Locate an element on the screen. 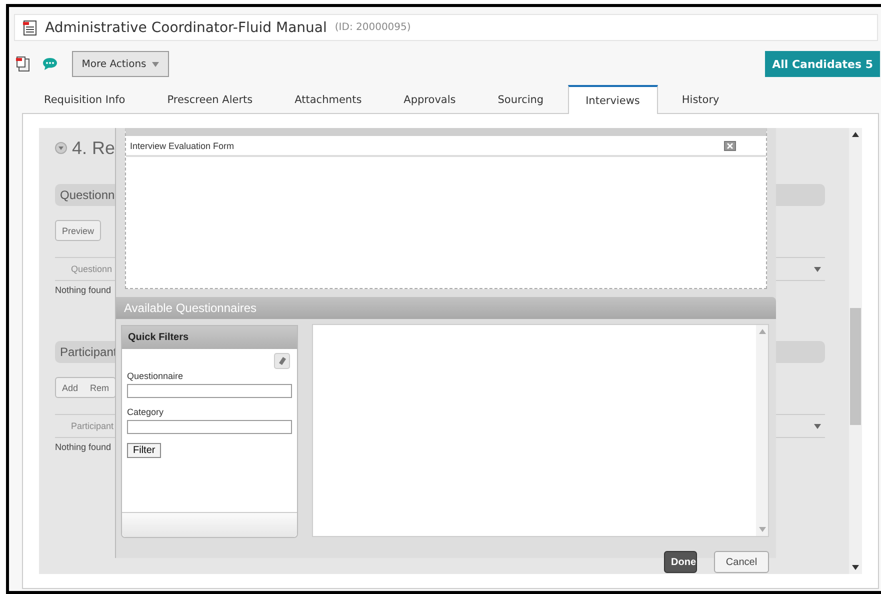 This screenshot has width=881, height=594. scroll-up-icon is located at coordinates (855, 134).